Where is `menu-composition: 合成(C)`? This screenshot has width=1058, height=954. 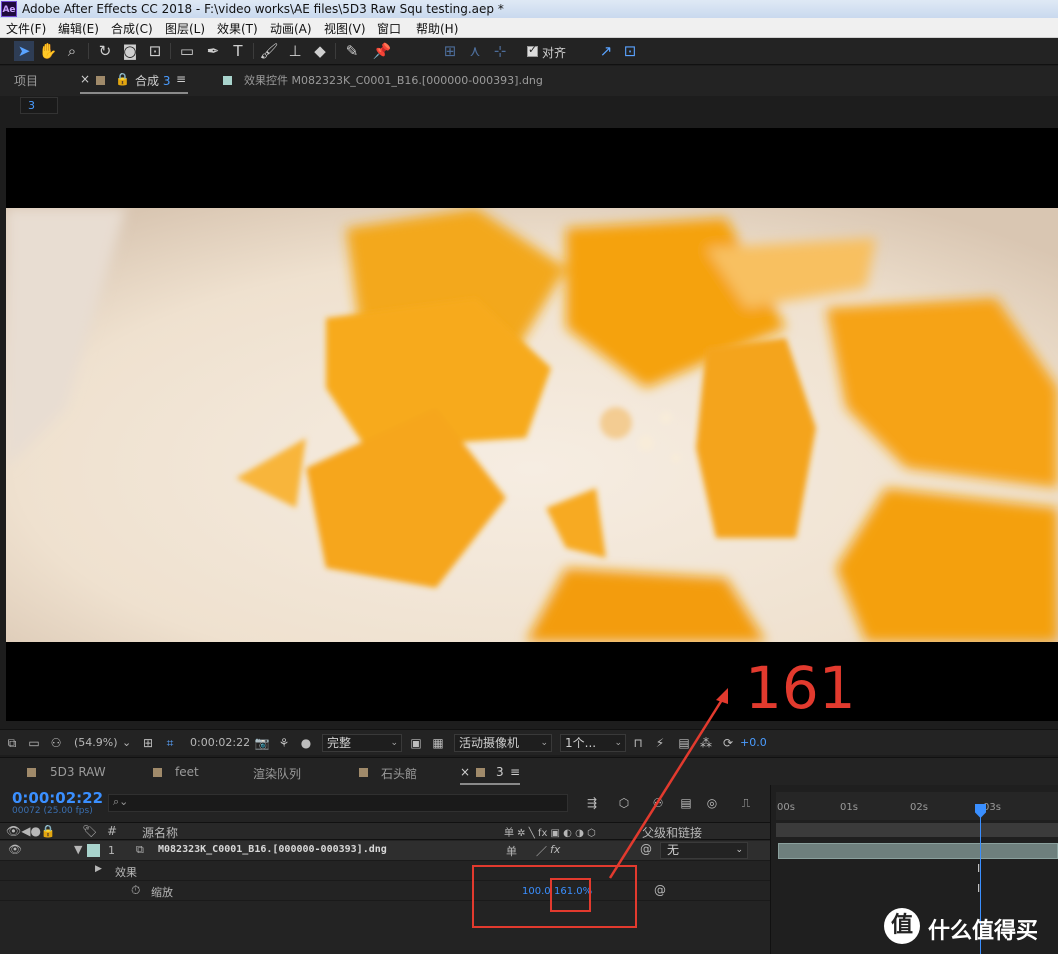 menu-composition: 合成(C) is located at coordinates (132, 28).